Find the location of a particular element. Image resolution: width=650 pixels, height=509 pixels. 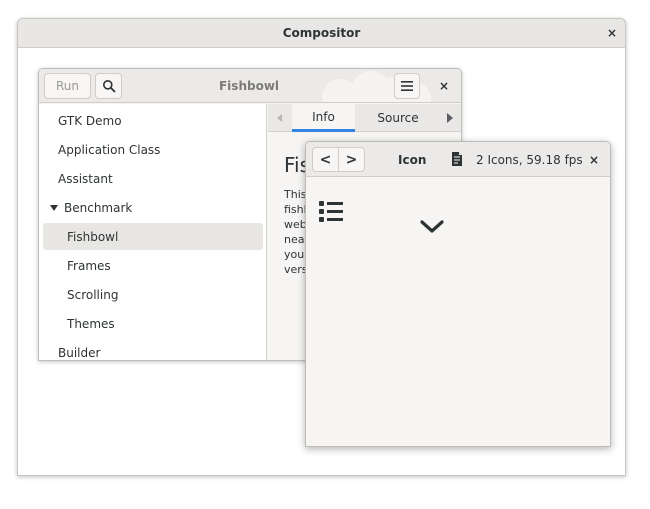

fishbowl-headerbar: Run Fishbowl × is located at coordinates (250, 86).